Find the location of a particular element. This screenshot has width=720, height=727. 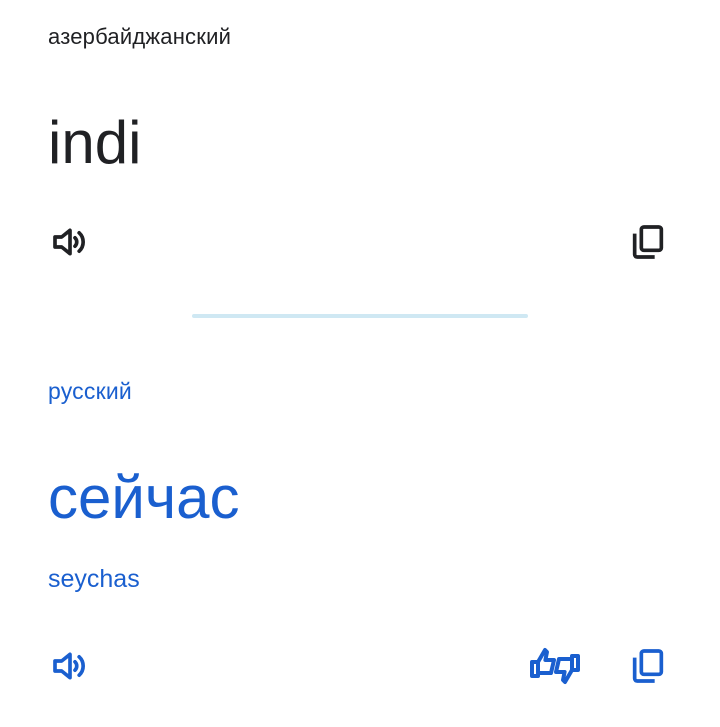

source-text: indi is located at coordinates (95, 142).